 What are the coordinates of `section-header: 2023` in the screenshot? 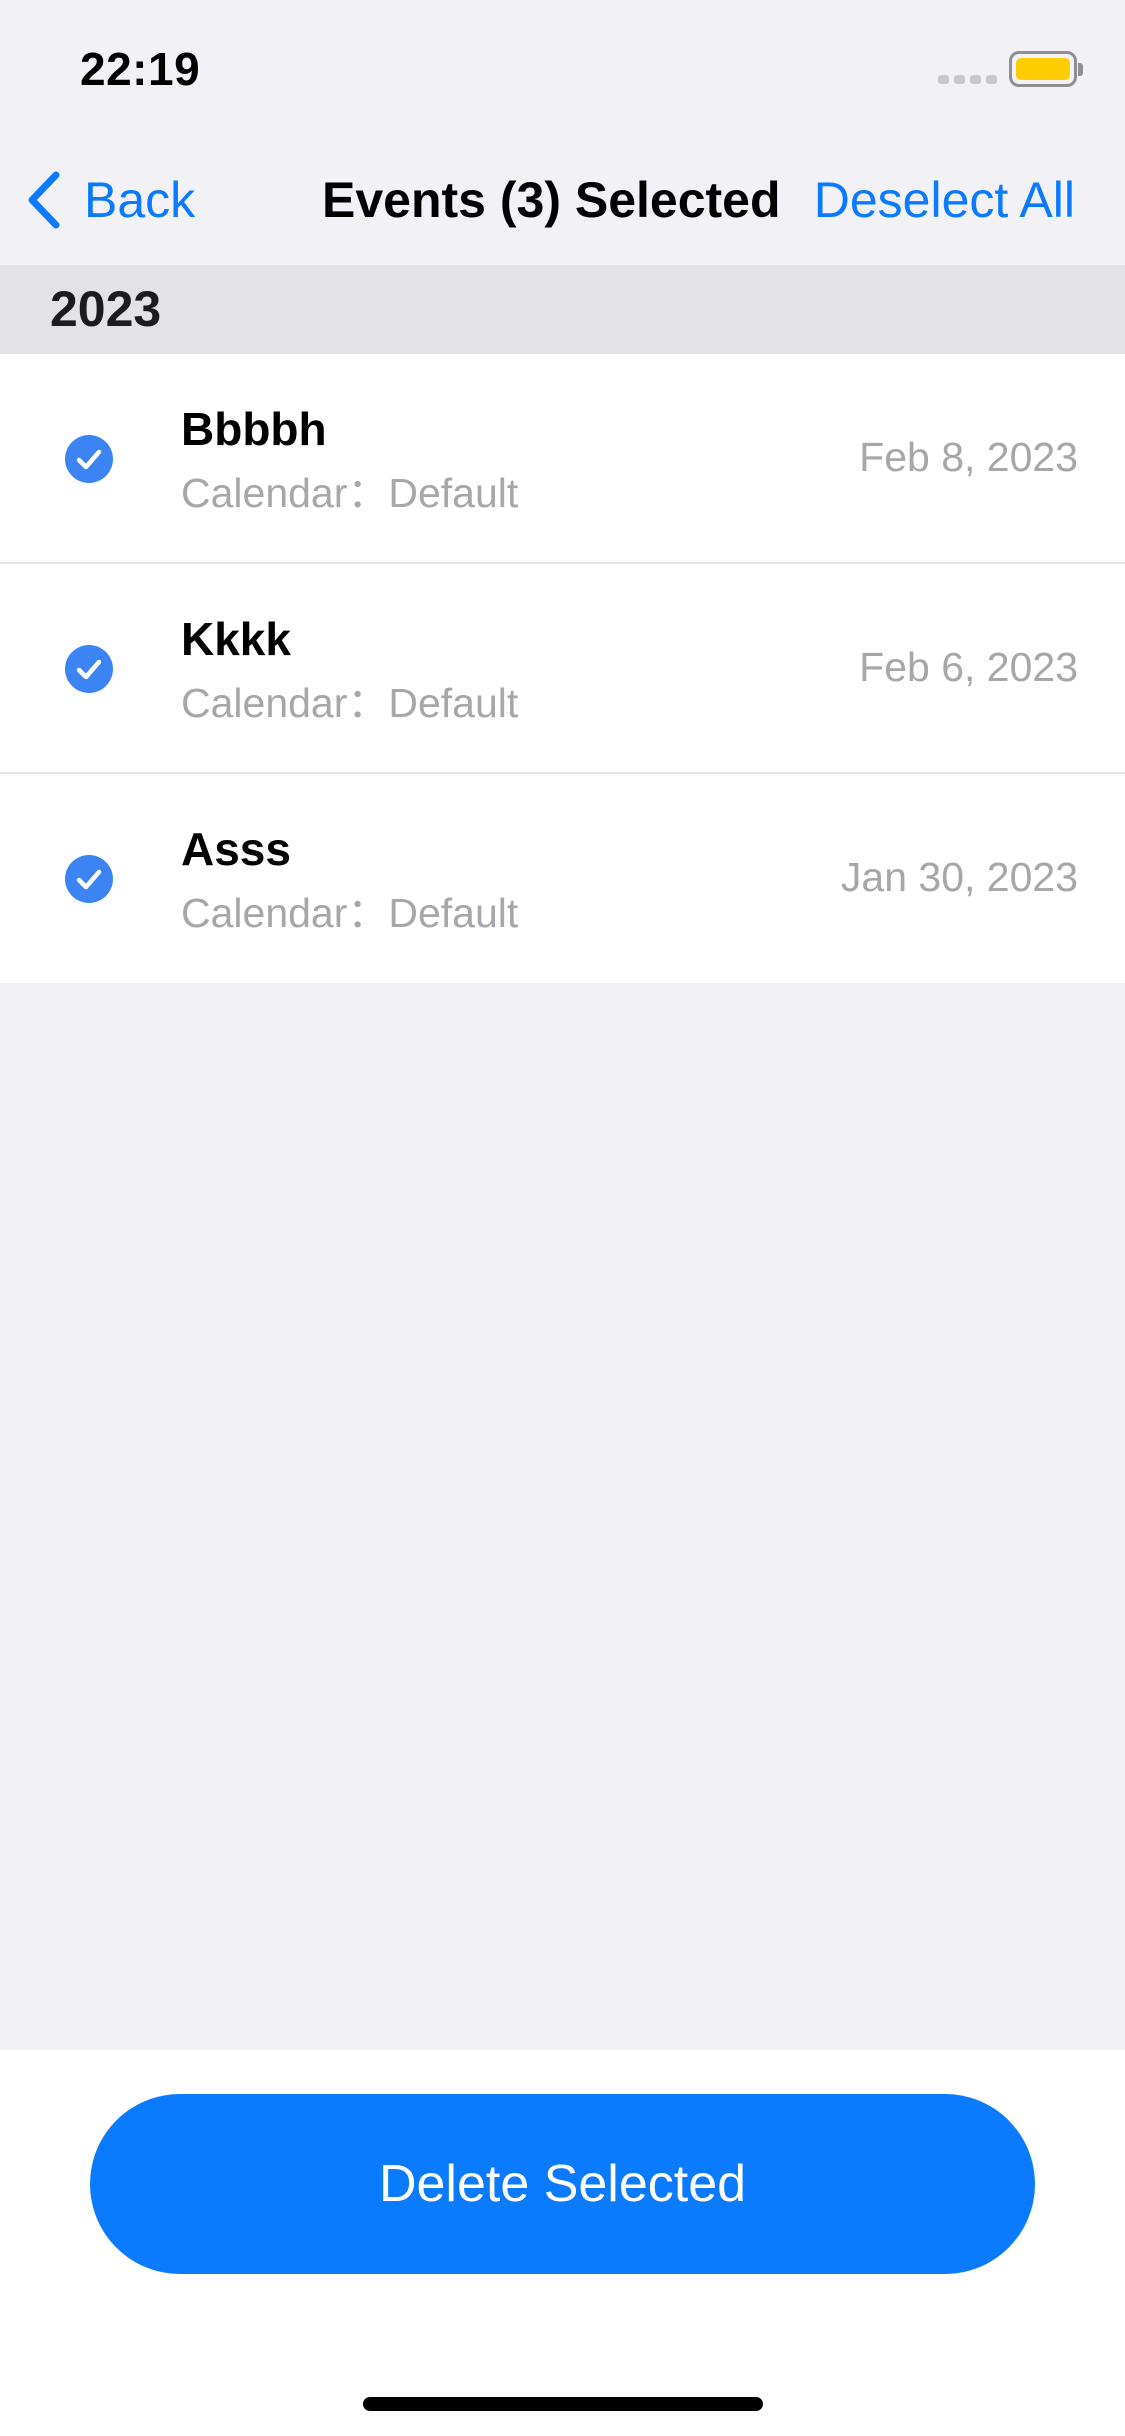 It's located at (562, 309).